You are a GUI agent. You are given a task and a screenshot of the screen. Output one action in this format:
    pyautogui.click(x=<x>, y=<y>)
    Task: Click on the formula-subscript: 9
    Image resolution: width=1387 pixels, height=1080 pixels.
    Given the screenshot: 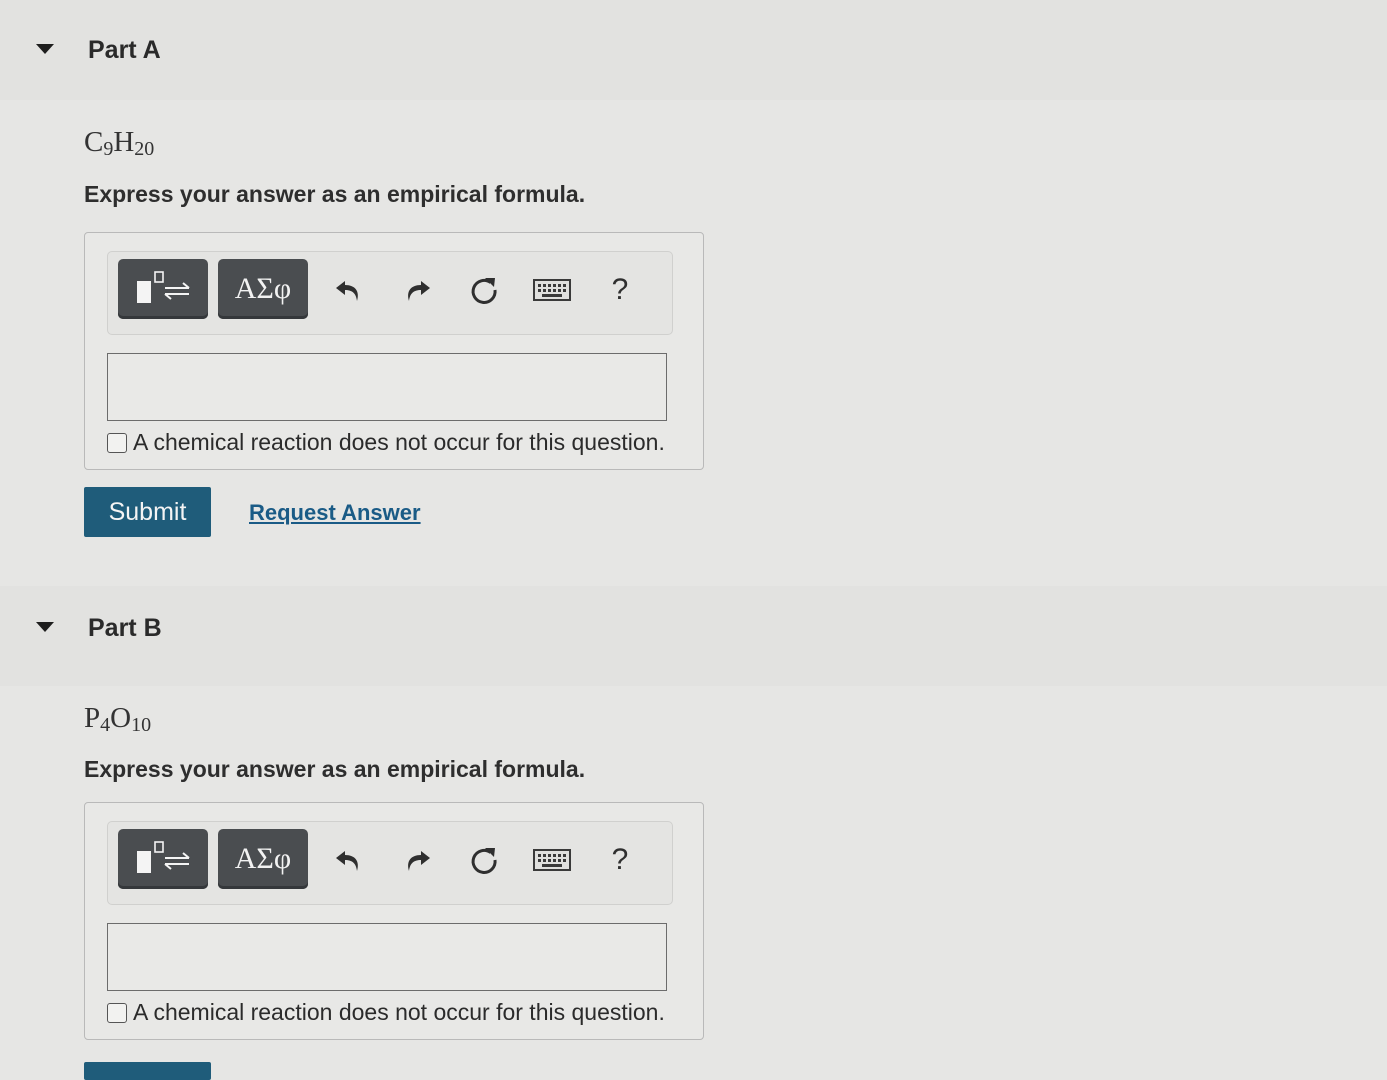 What is the action you would take?
    pyautogui.click(x=108, y=149)
    